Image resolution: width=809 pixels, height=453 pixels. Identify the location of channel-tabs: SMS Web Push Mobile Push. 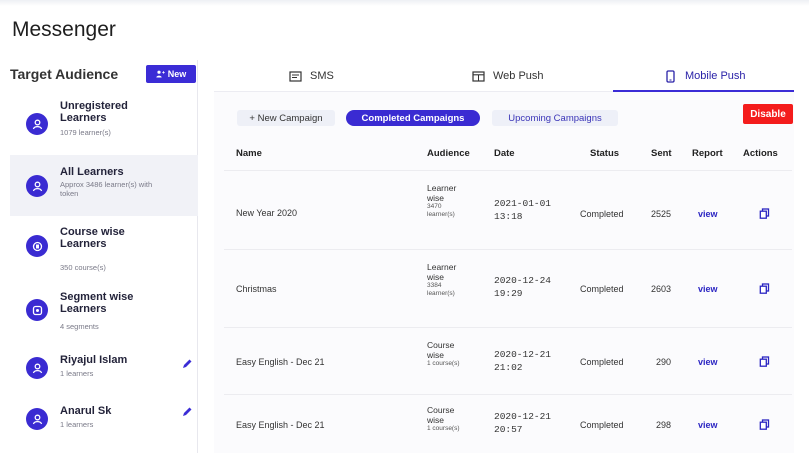
(504, 76).